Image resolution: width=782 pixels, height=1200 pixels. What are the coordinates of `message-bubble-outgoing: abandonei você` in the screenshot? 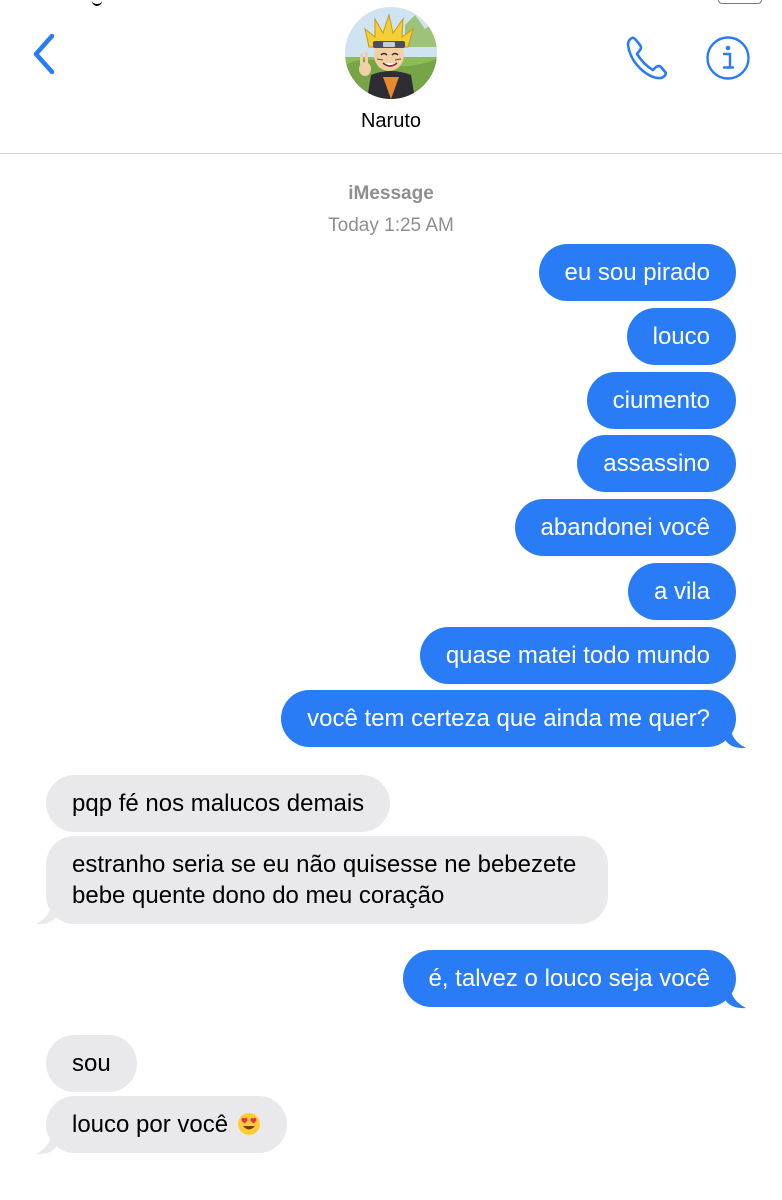 It's located at (625, 527).